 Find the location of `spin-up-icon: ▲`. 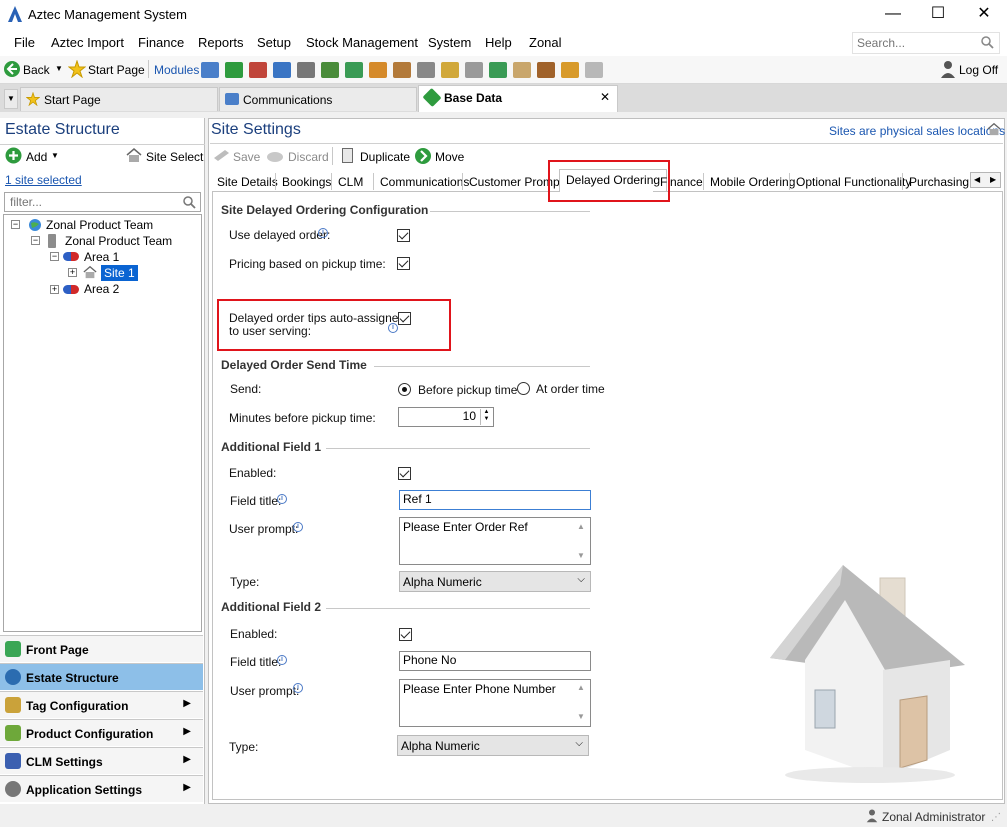

spin-up-icon: ▲ is located at coordinates (486, 412).